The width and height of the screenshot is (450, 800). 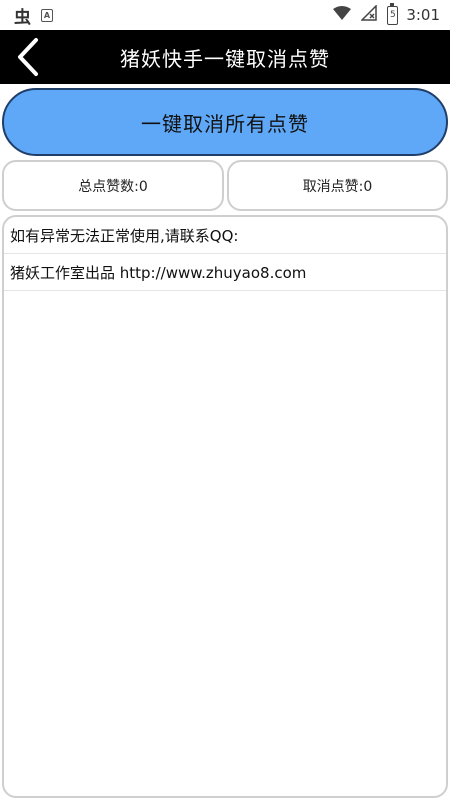 I want to click on title-bar: 猪妖快手一键取消点赞, so click(x=225, y=57).